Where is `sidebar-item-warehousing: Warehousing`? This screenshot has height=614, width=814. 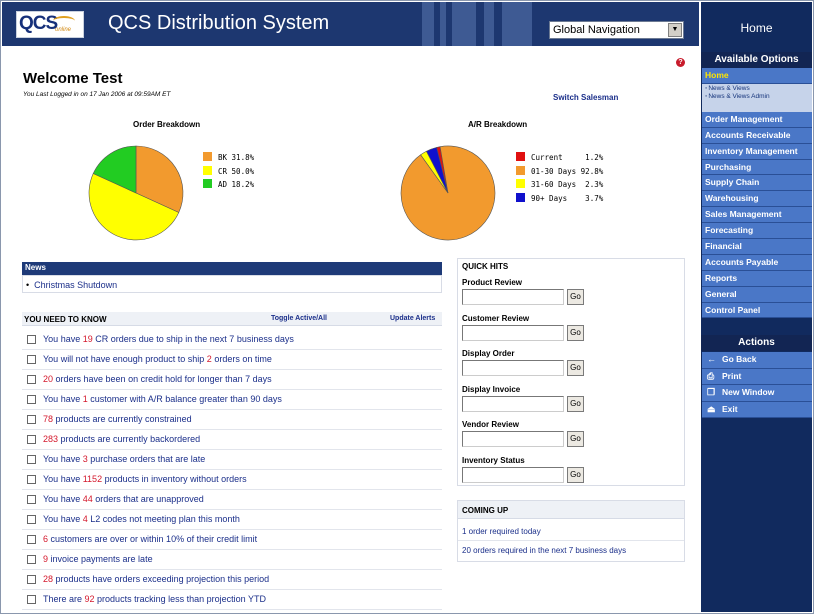 sidebar-item-warehousing: Warehousing is located at coordinates (757, 199).